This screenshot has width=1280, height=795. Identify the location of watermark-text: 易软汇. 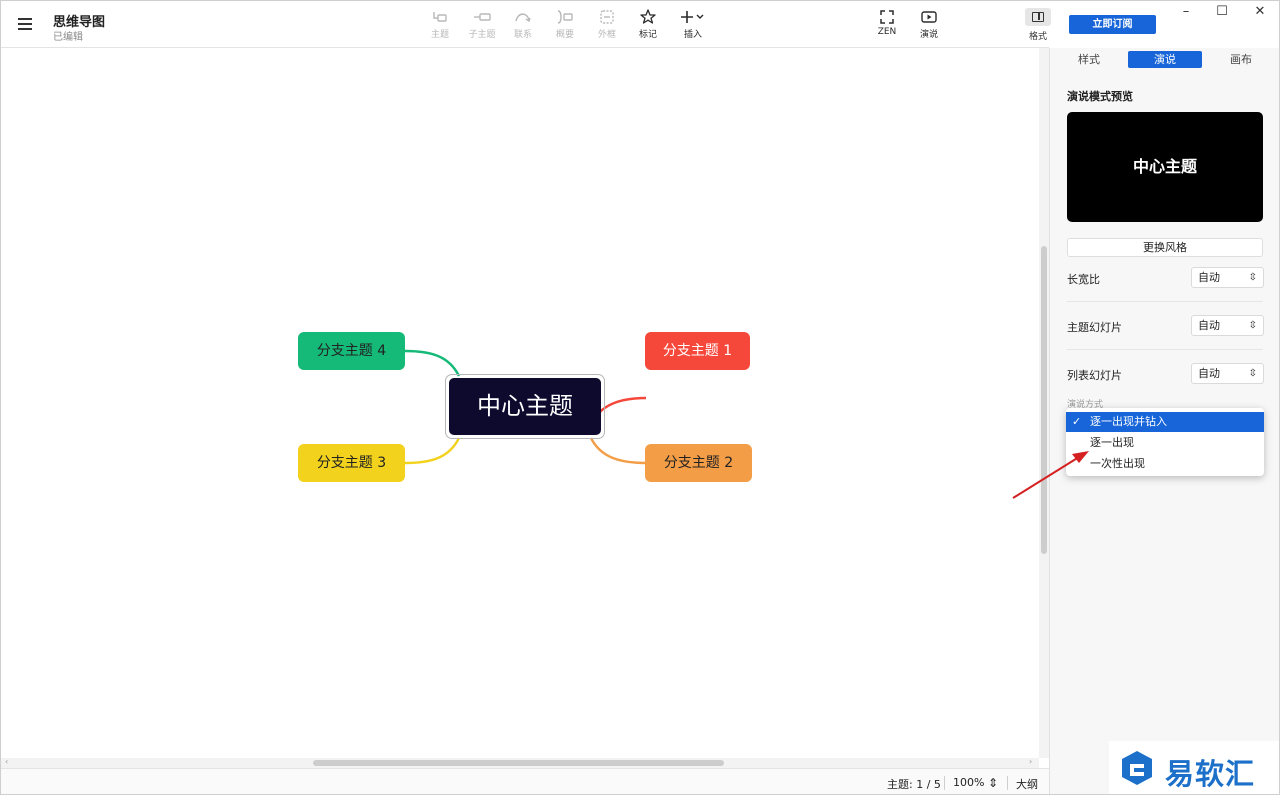
(1210, 774).